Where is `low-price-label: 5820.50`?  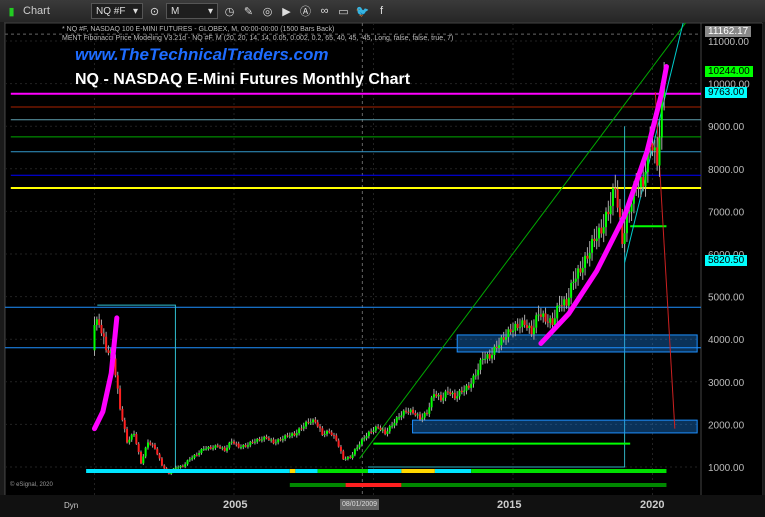 low-price-label: 5820.50 is located at coordinates (726, 260).